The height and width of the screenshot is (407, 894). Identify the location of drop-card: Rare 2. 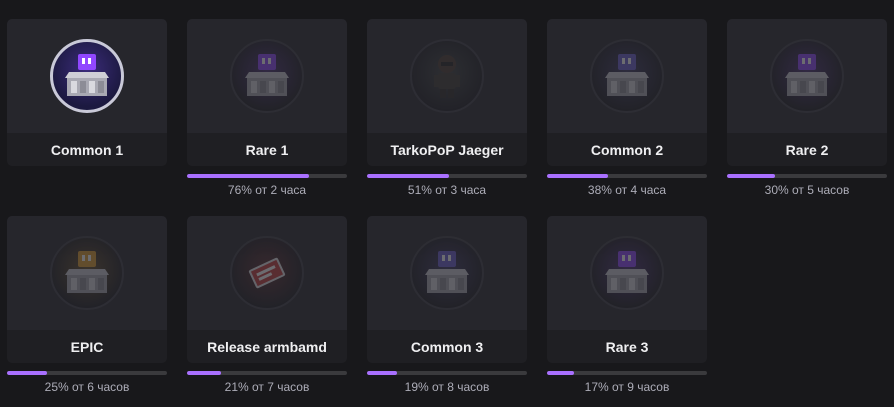
(807, 92).